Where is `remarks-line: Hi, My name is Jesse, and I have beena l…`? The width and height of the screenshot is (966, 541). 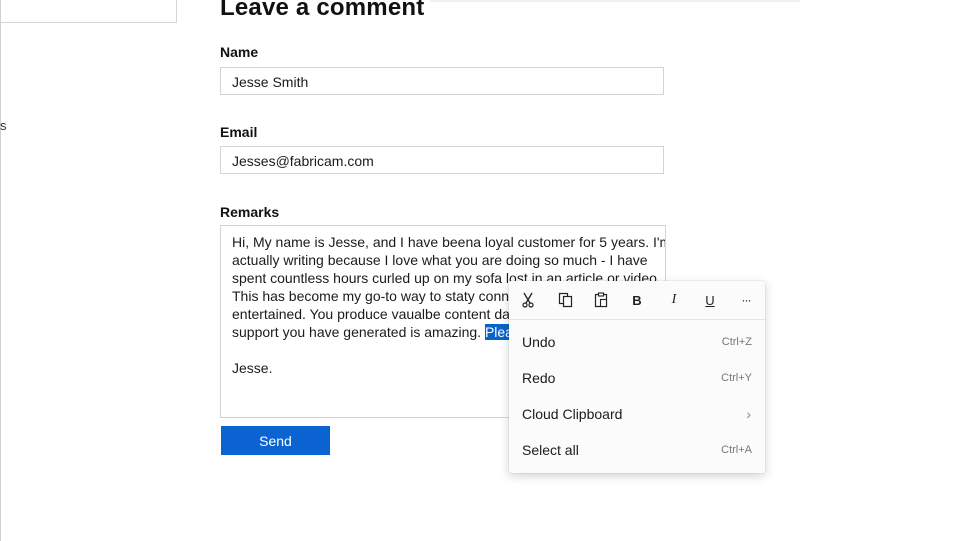 remarks-line: Hi, My name is Jesse, and I have beena l… is located at coordinates (449, 242).